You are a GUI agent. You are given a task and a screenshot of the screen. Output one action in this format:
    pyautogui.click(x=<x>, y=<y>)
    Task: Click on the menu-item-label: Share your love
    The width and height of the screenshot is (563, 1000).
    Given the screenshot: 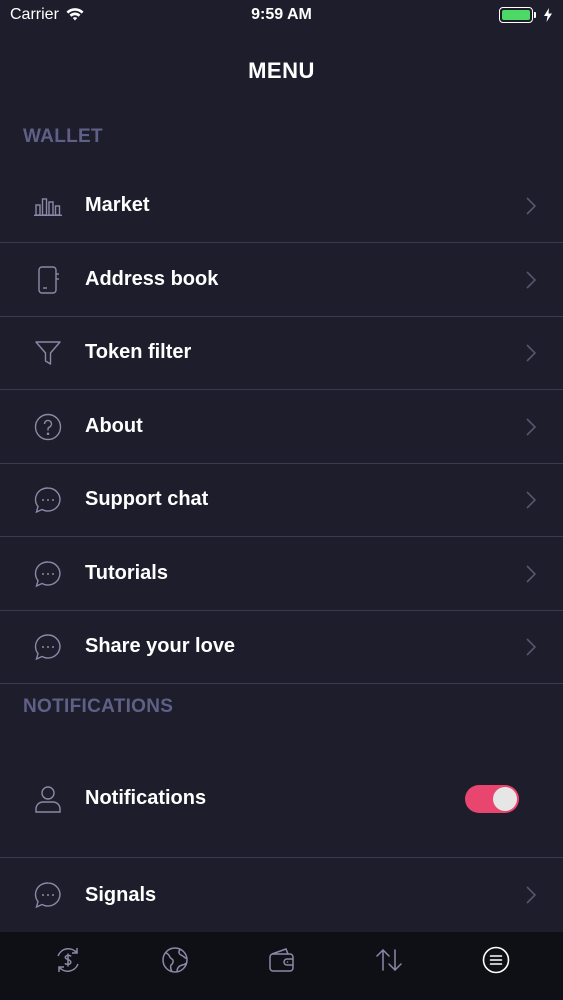 What is the action you would take?
    pyautogui.click(x=160, y=646)
    